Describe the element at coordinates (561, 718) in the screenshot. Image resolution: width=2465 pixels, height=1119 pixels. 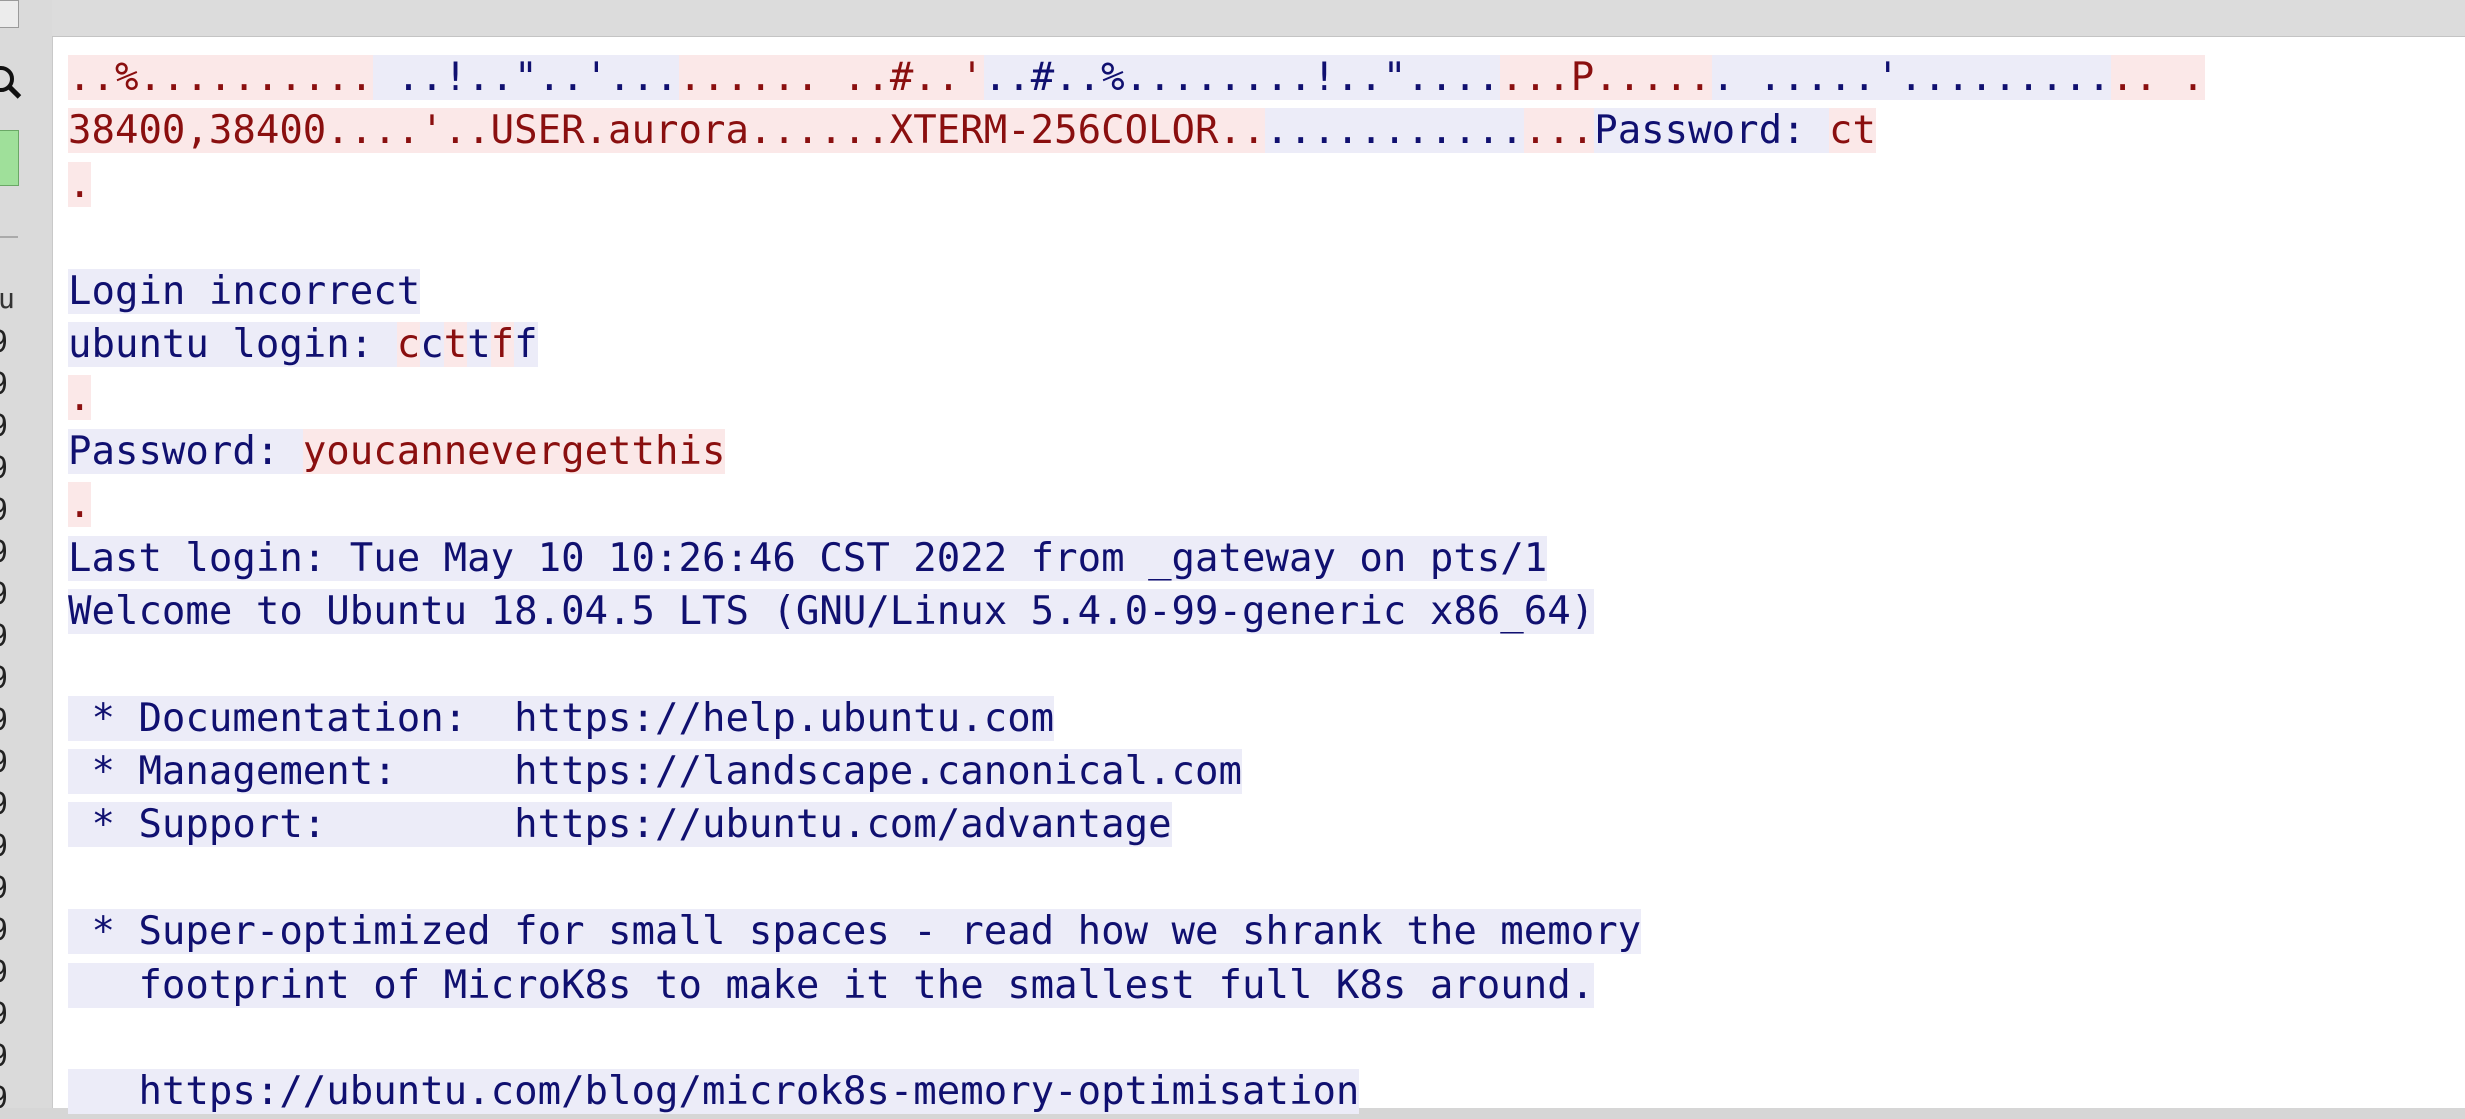
I see `server-segment: * Documentation: https://help.ubuntu.com` at that location.